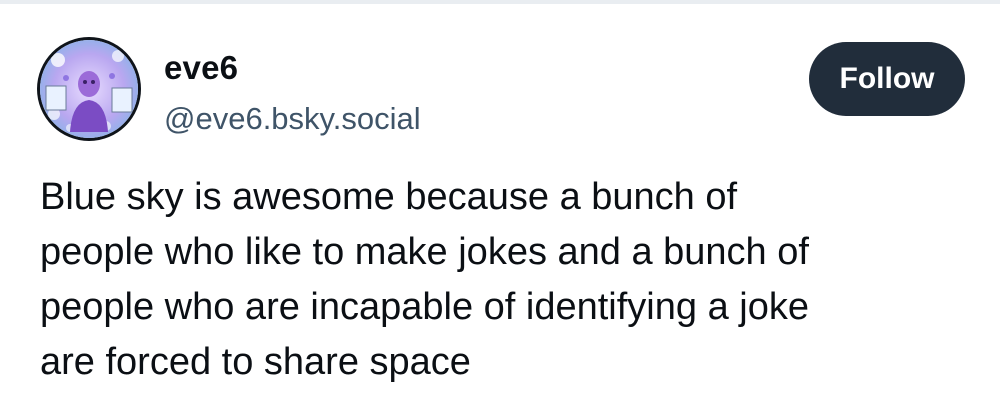 The width and height of the screenshot is (1000, 414). I want to click on avatar, so click(89, 89).